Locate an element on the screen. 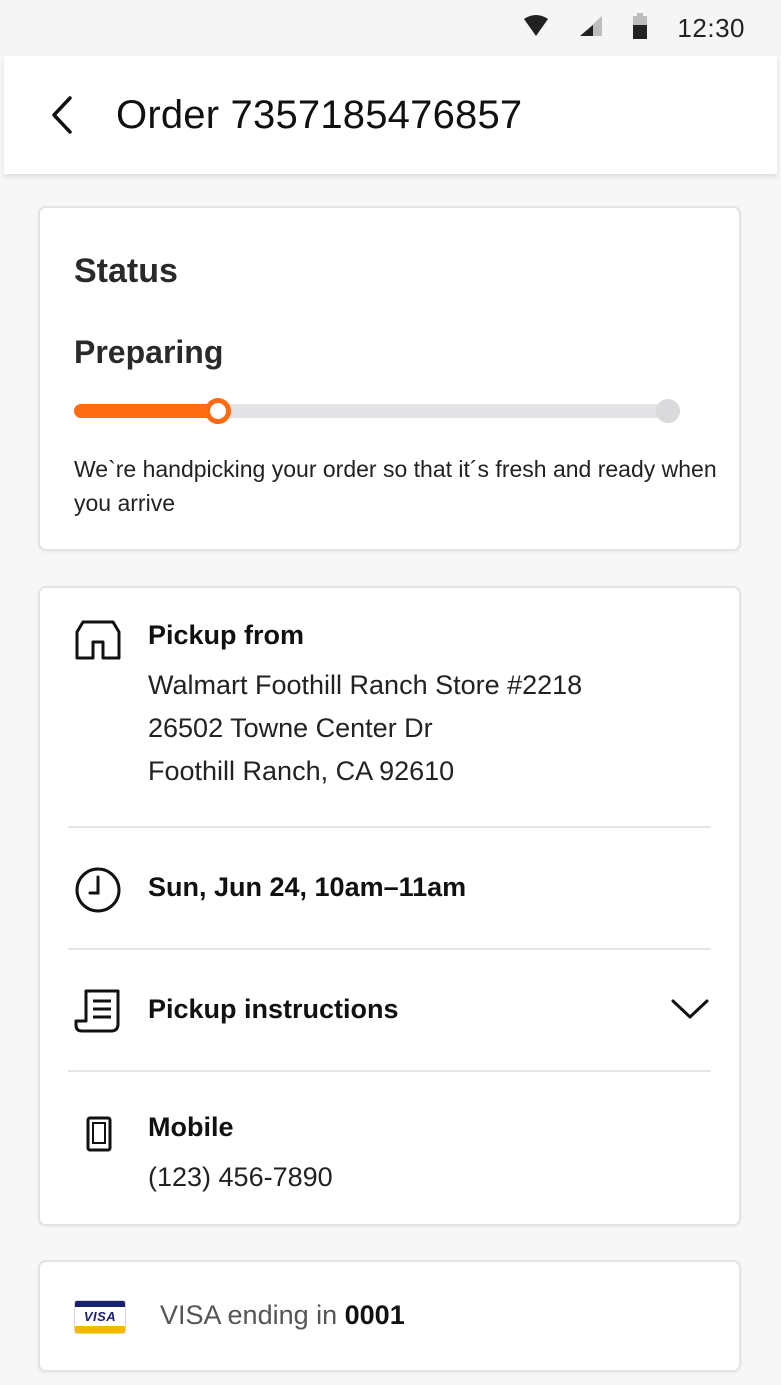 This screenshot has width=781, height=1385. pickup-instructions-row: Pickup instructions is located at coordinates (389, 1010).